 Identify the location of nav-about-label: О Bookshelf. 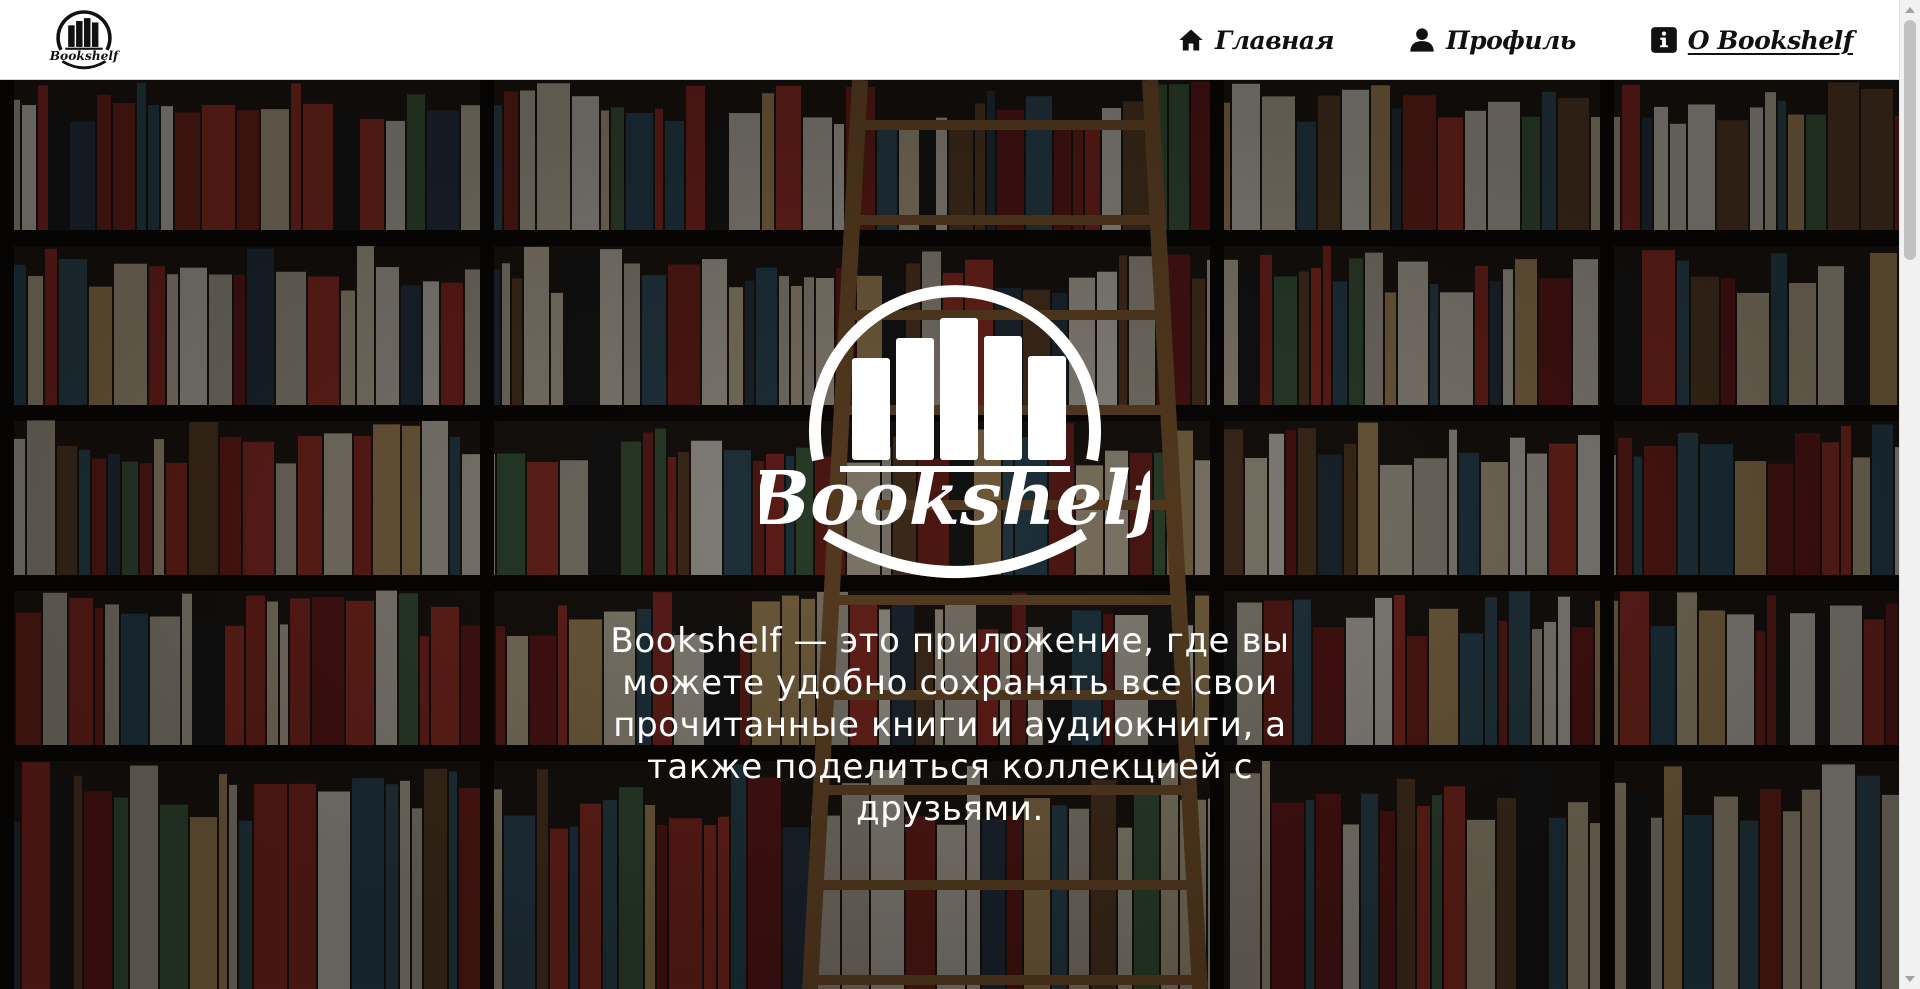
(1770, 40).